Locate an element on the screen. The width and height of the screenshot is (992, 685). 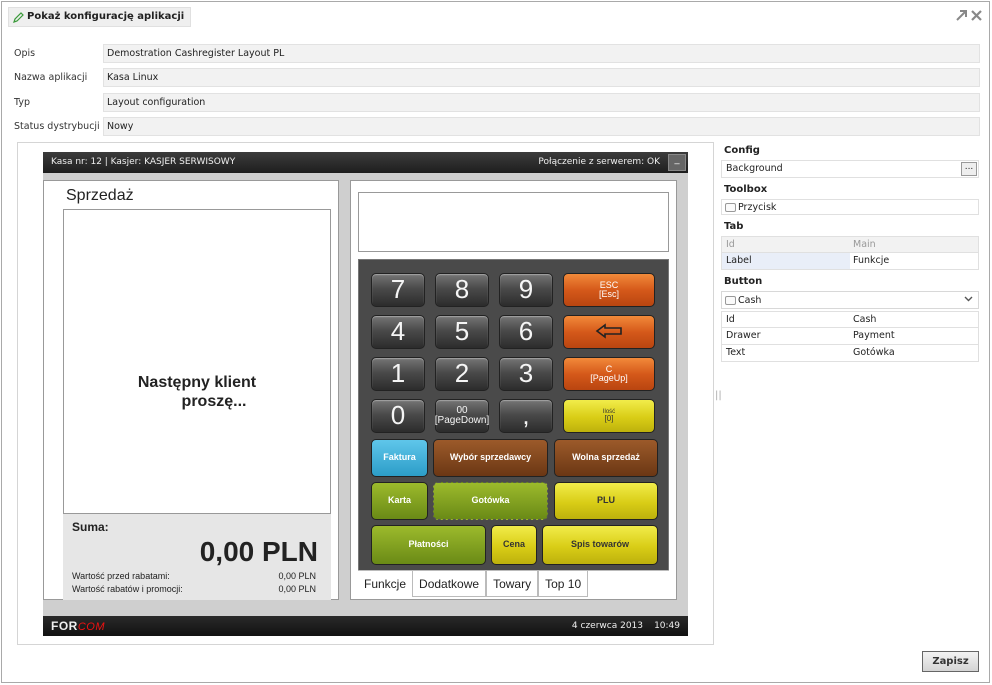
tab-top-10: Top 10 is located at coordinates (563, 584).